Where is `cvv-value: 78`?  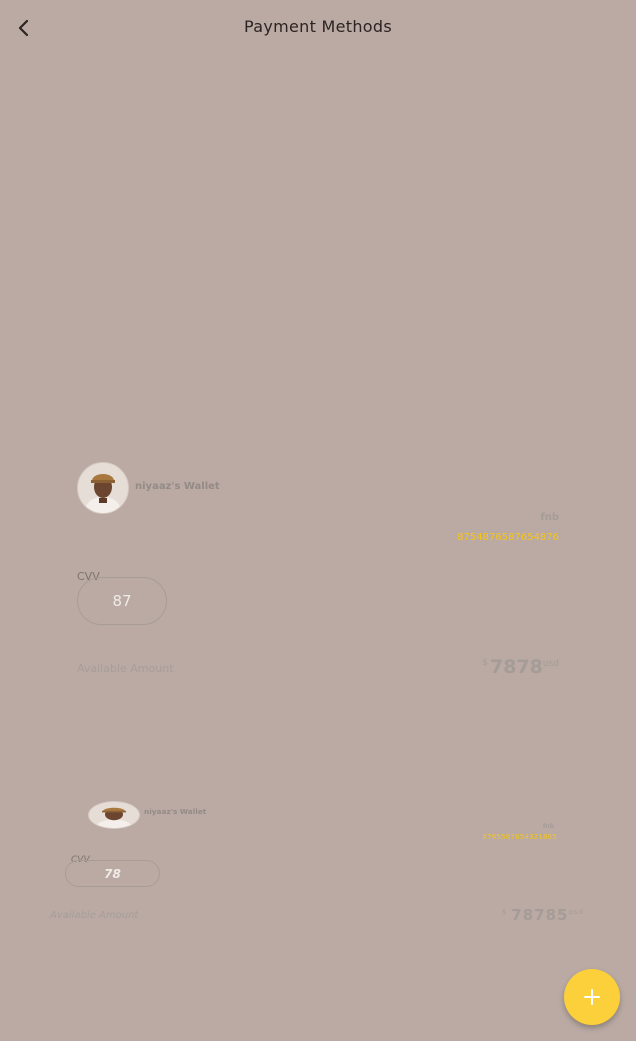
cvv-value: 78 is located at coordinates (112, 873).